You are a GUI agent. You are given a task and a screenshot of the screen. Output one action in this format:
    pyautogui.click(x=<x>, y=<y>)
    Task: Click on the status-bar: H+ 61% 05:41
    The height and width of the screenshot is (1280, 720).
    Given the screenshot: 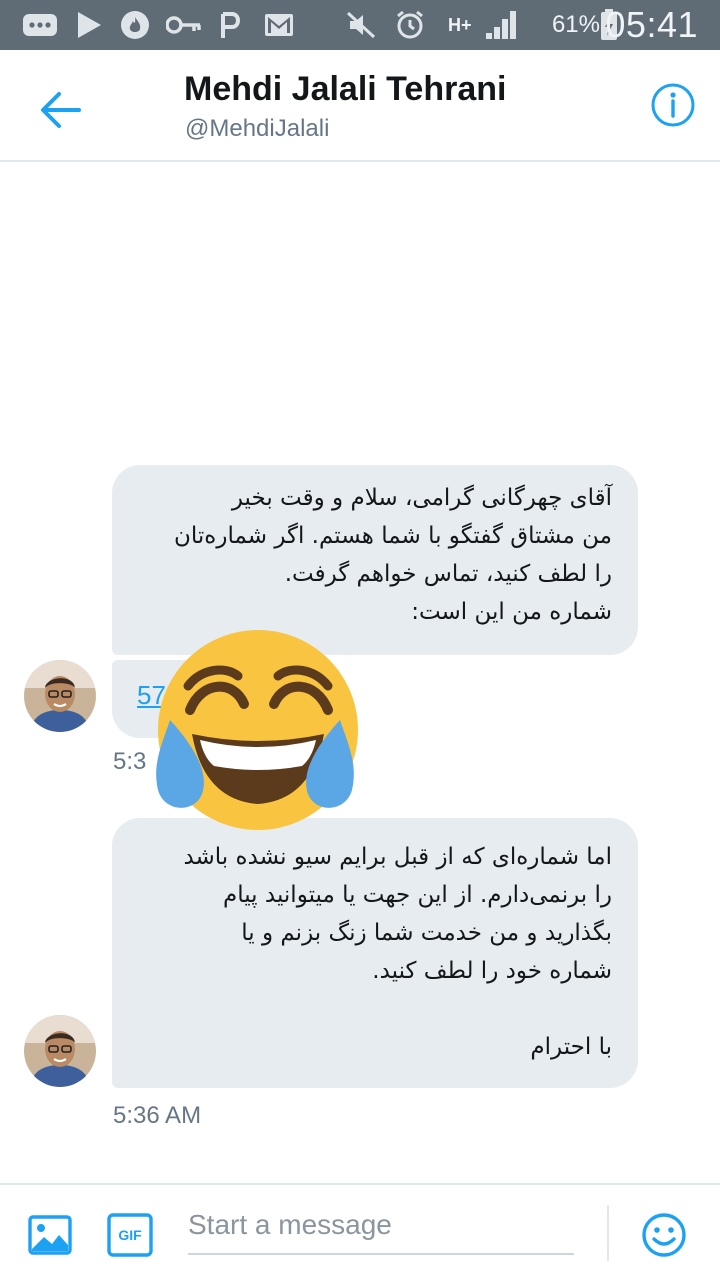 What is the action you would take?
    pyautogui.click(x=360, y=25)
    